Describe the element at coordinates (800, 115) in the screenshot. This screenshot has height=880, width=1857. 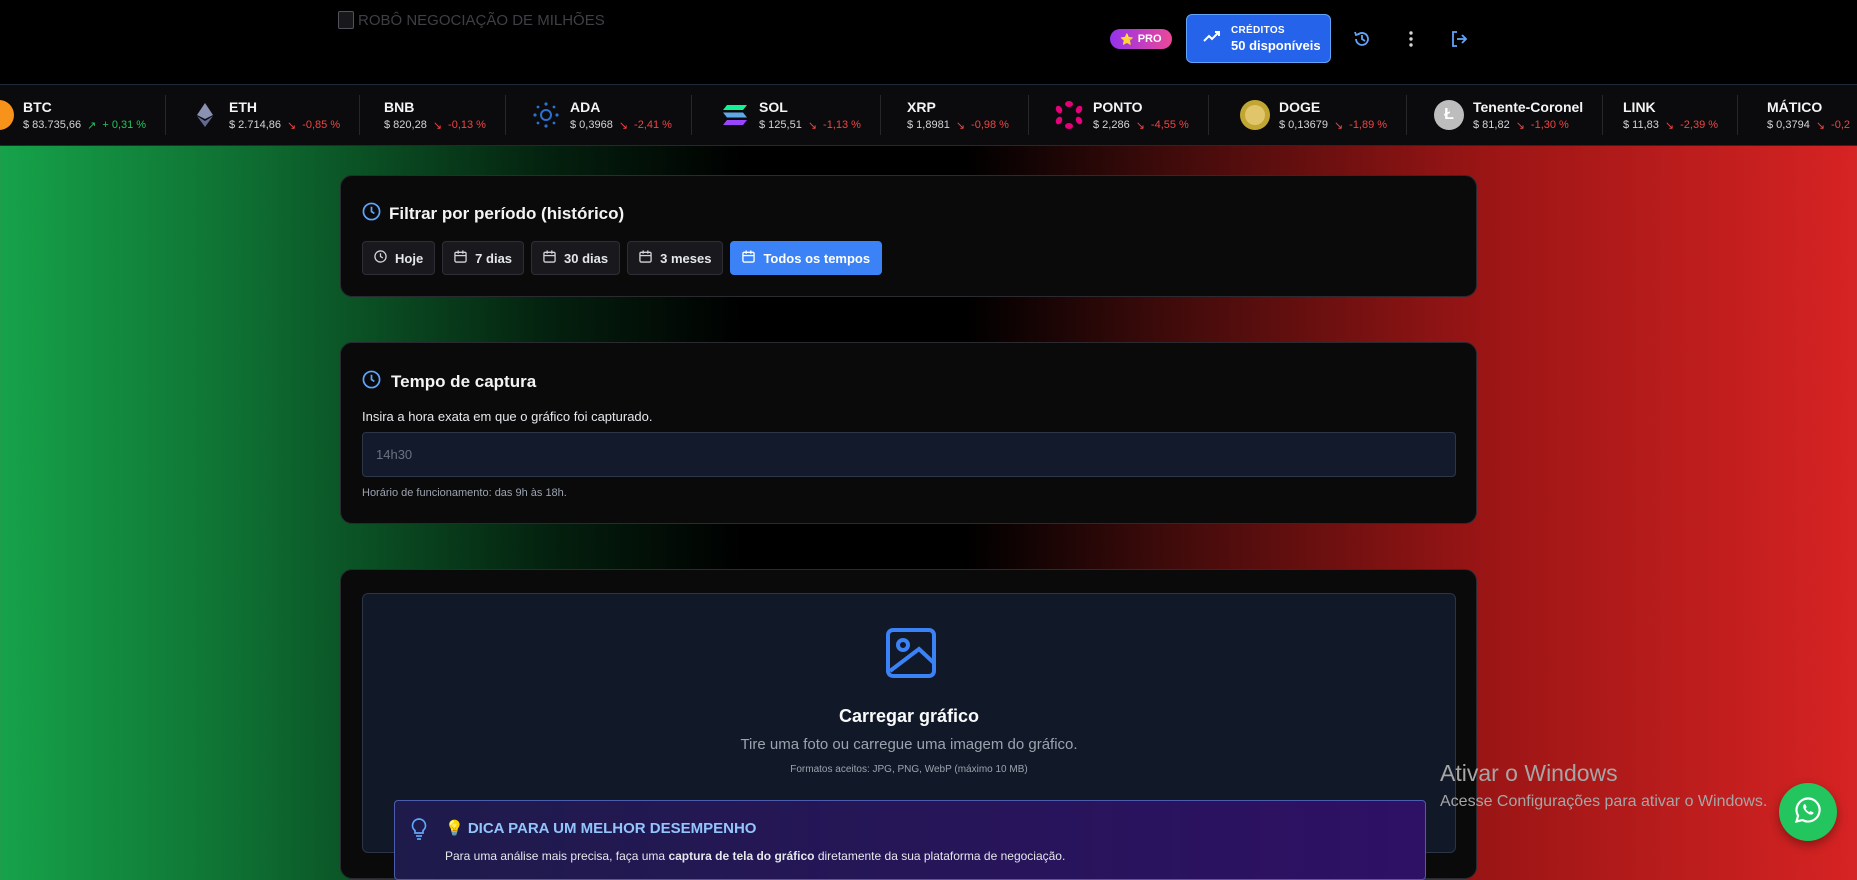
I see `ticker-item: SOL $ 125,51 ↘ -1,13 %` at that location.